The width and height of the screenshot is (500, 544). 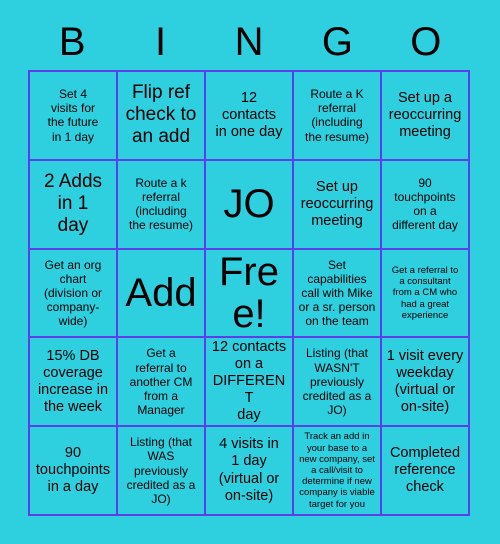 I want to click on bingo-cell: 90 touchpoints on a different day, so click(x=426, y=205).